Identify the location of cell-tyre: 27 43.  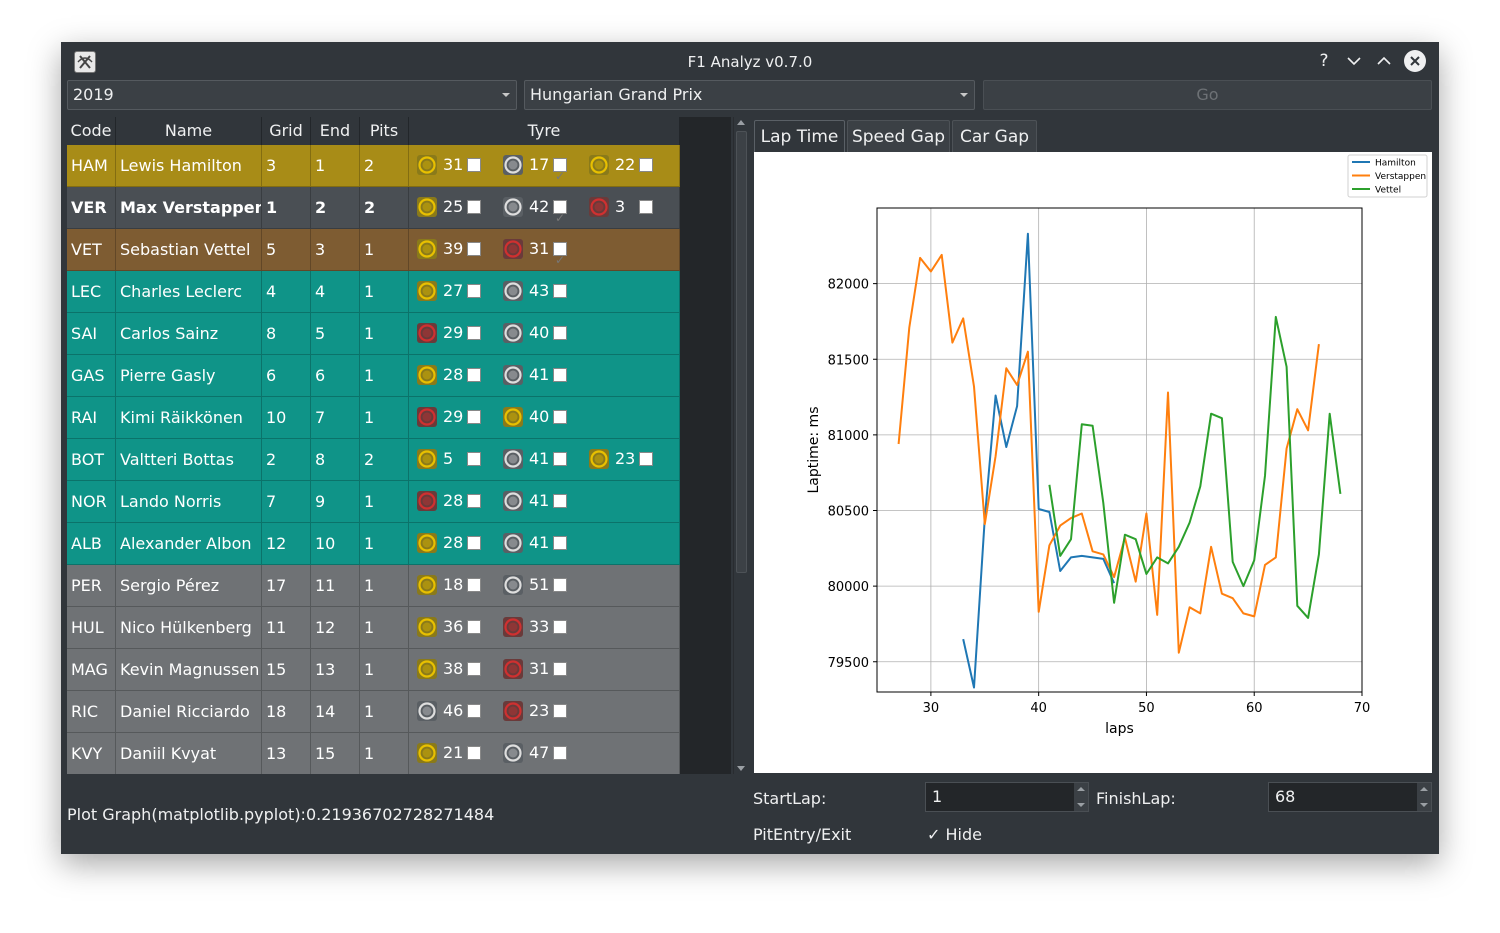
(544, 292).